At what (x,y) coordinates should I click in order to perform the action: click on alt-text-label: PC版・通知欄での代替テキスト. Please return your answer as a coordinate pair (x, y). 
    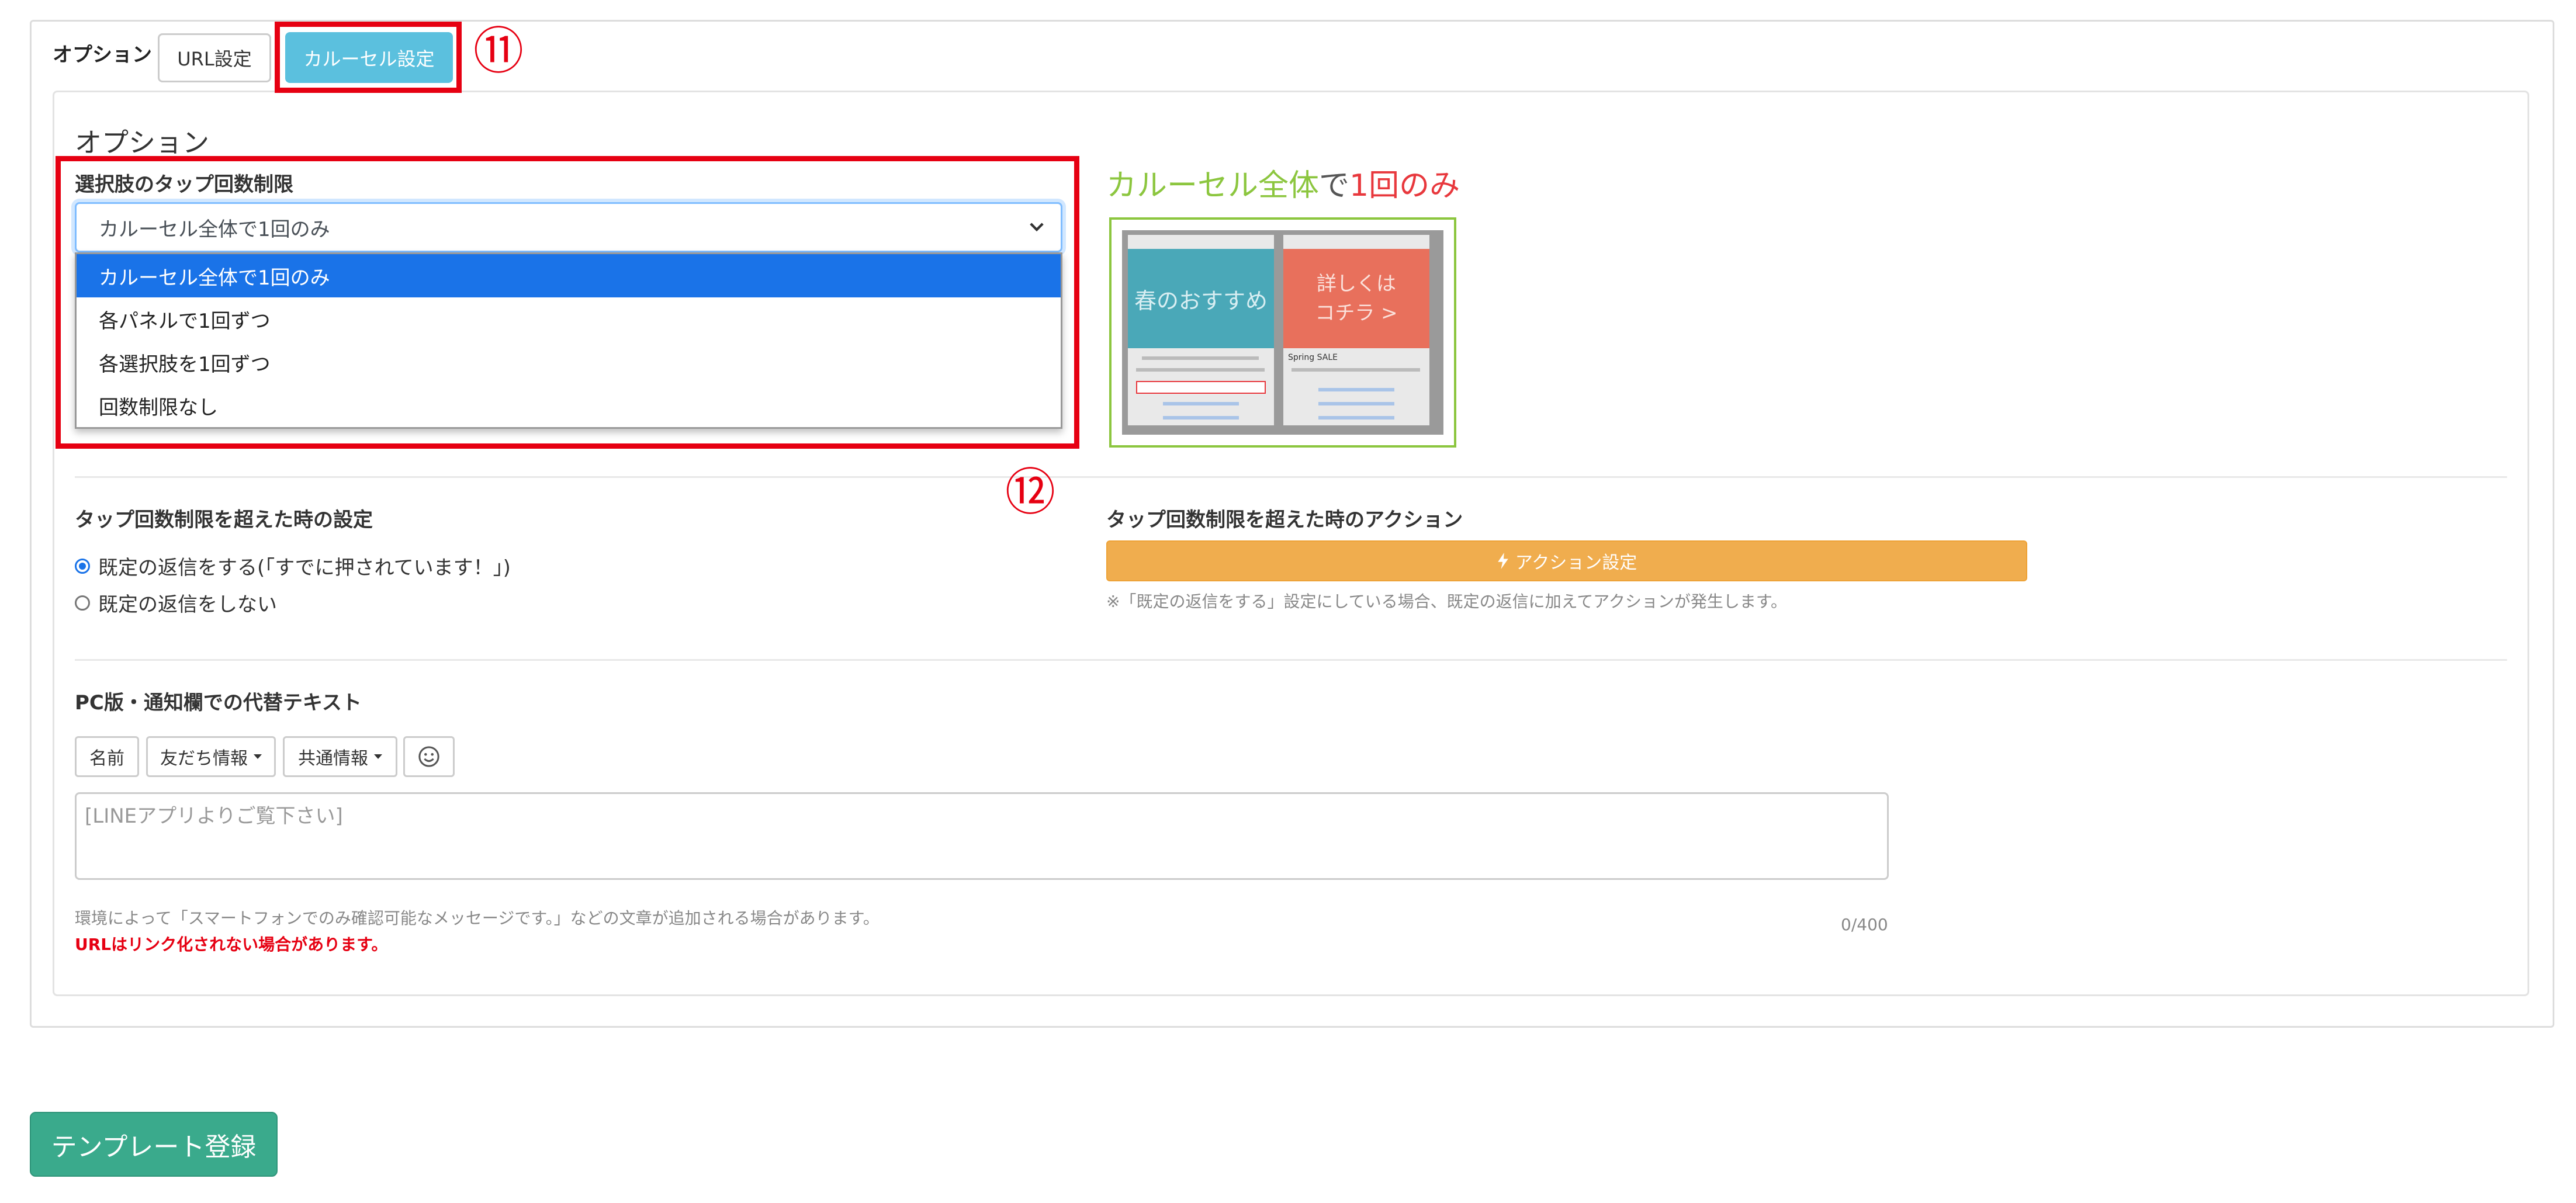
    Looking at the image, I should click on (218, 703).